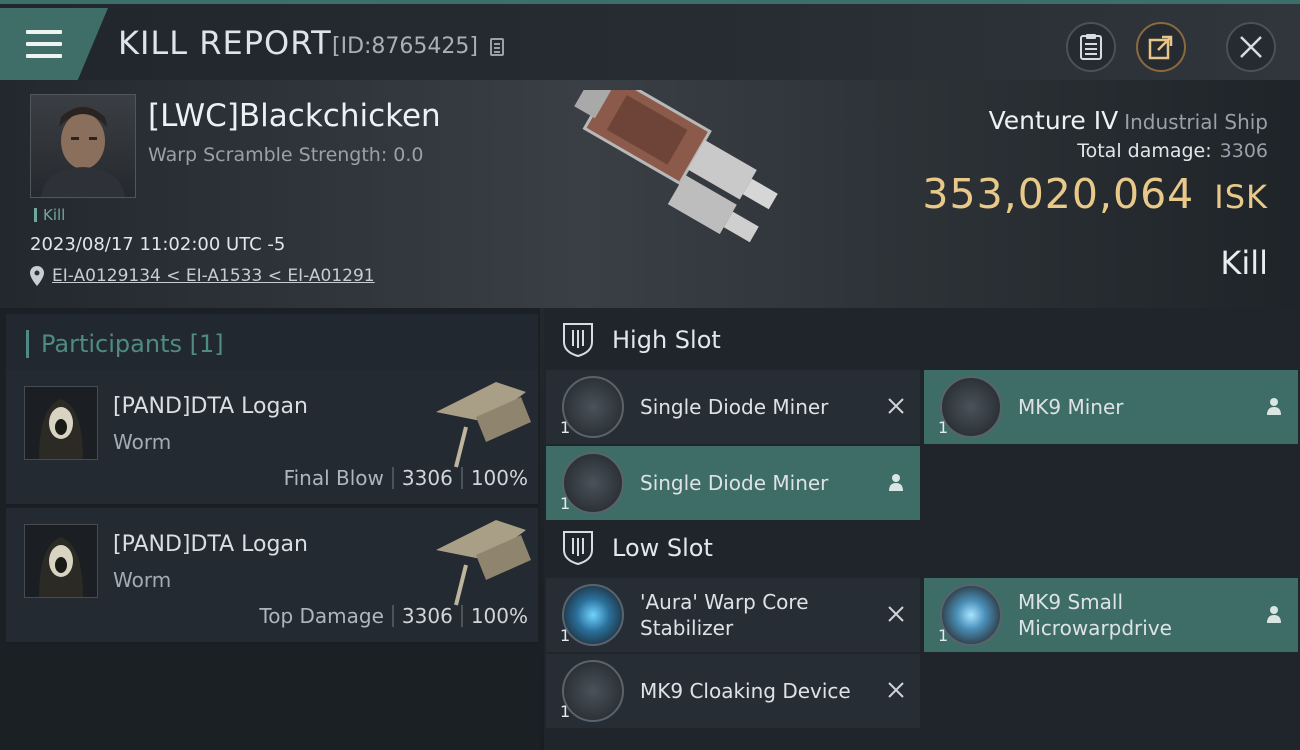 Image resolution: width=1300 pixels, height=750 pixels. I want to click on warp-scramble-strength: Warp Scramble Strength: 0.0, so click(286, 155).